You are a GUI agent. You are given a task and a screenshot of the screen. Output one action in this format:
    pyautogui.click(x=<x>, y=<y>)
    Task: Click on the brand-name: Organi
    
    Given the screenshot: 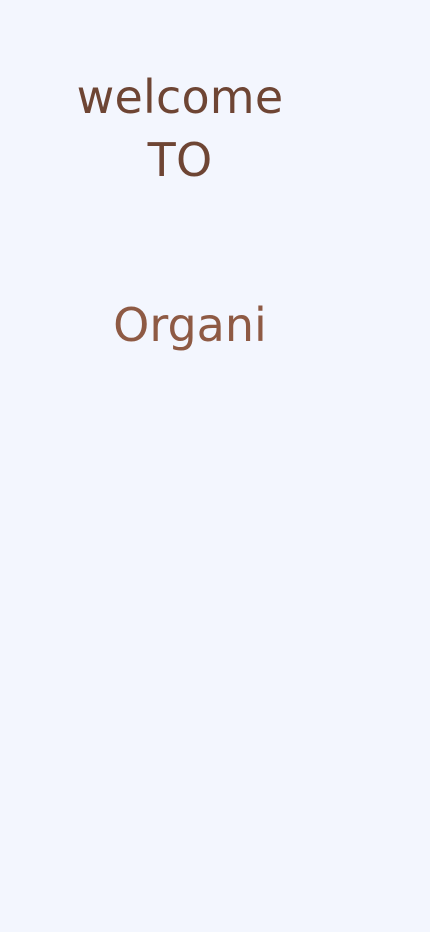 What is the action you would take?
    pyautogui.click(x=190, y=325)
    